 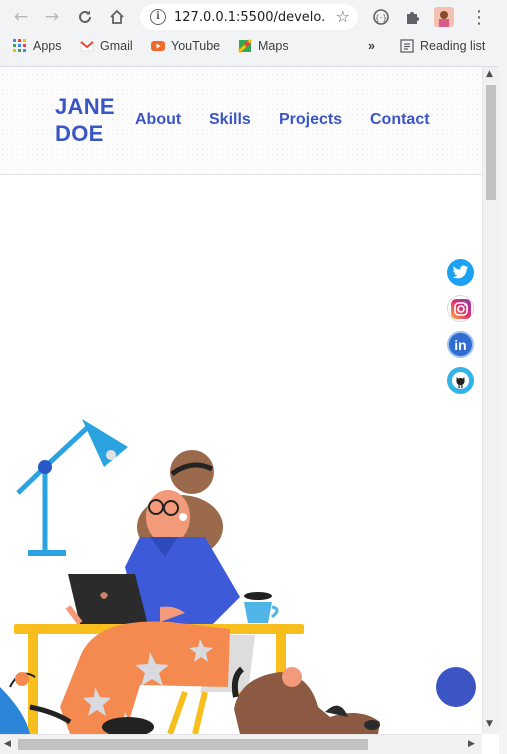 What do you see at coordinates (503, 394) in the screenshot?
I see `window-edge` at bounding box center [503, 394].